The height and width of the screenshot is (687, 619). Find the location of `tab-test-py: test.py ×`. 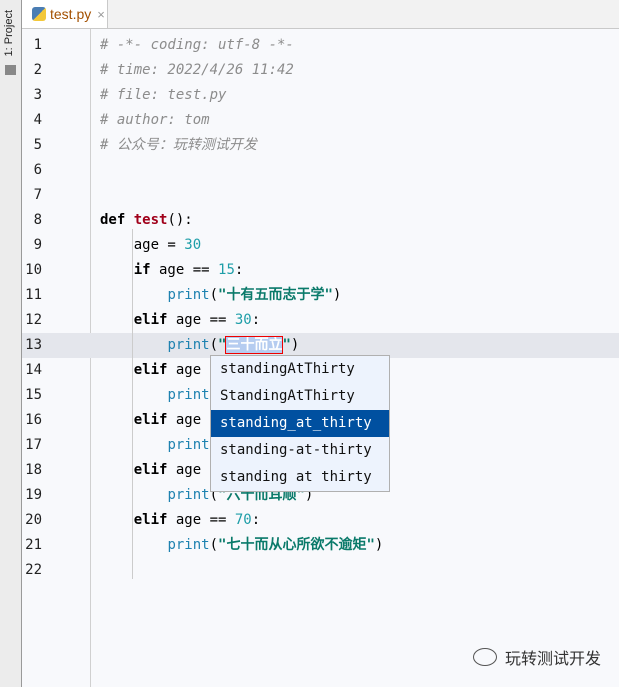

tab-test-py: test.py × is located at coordinates (65, 14).